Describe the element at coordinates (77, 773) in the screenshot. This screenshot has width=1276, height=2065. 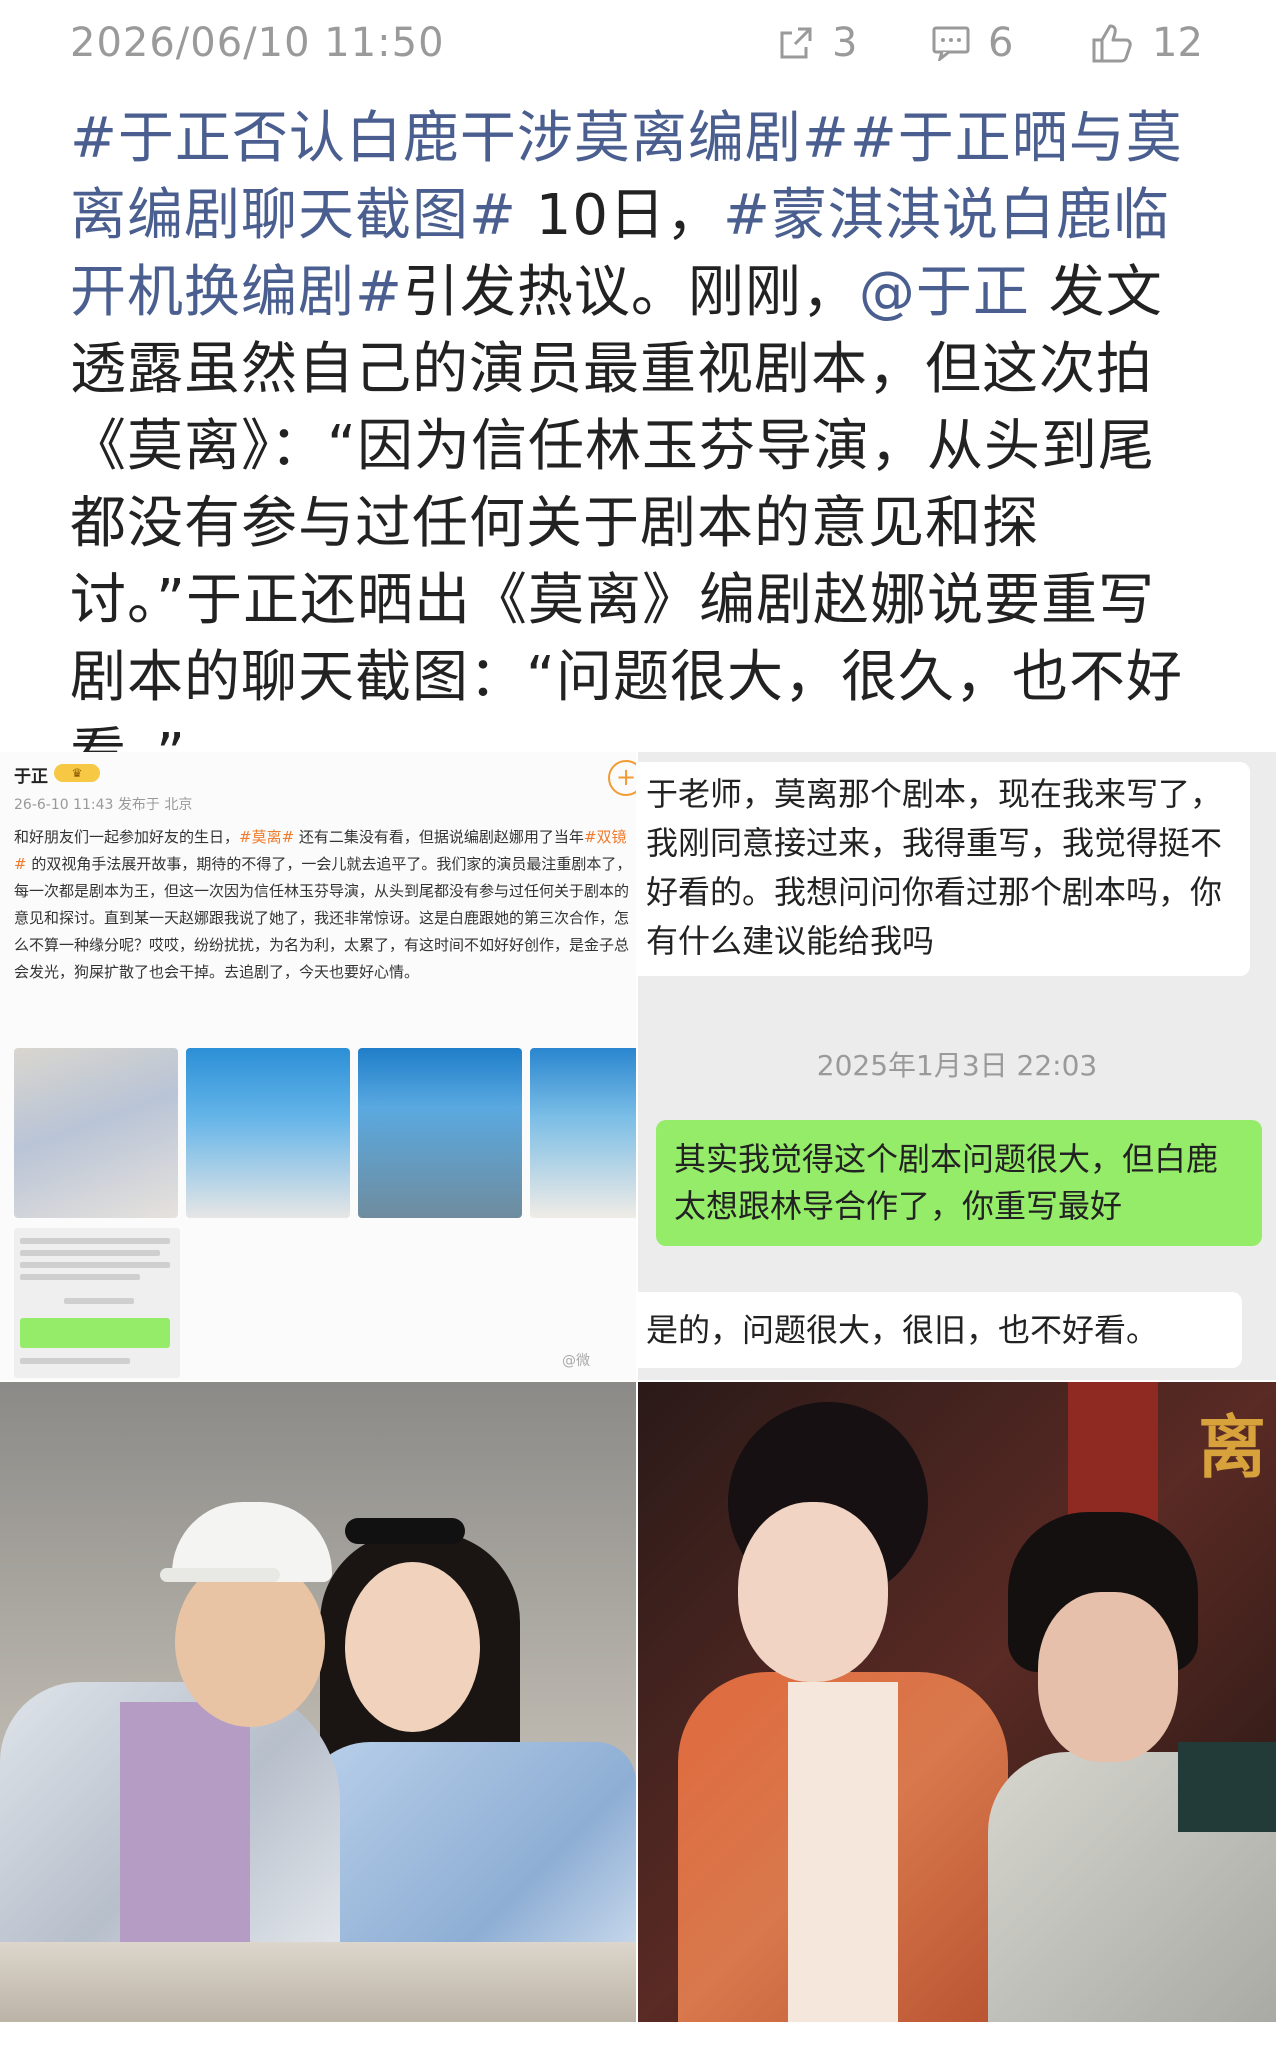
I see `crown-icon: ♛` at that location.